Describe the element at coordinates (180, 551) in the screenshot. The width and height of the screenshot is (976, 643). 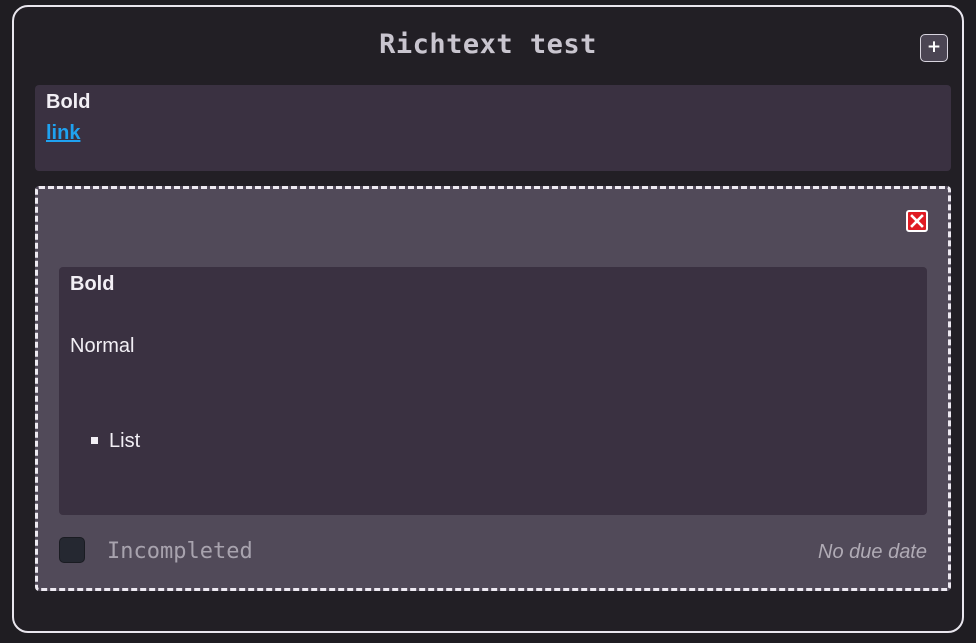
I see `status-label: Incompleted` at that location.